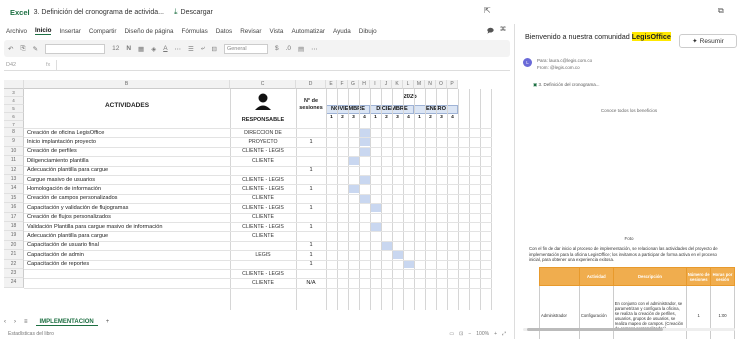 This screenshot has height=339, width=742. I want to click on row-head: 14, so click(14, 189).